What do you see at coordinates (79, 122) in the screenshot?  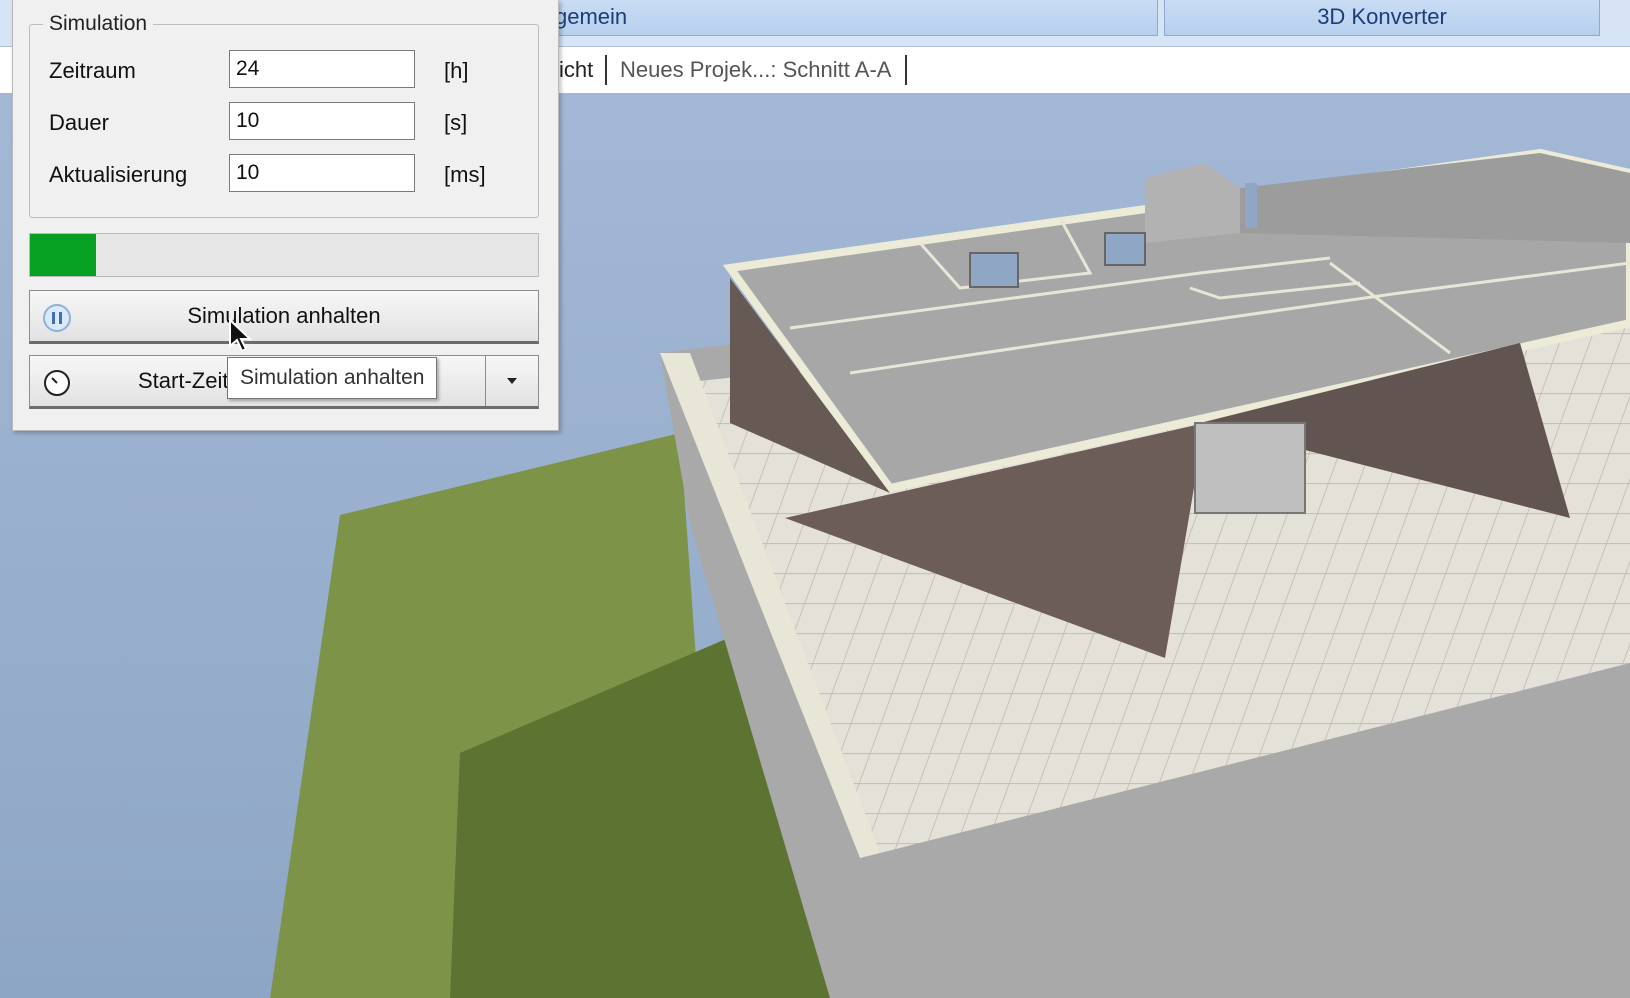 I see `dauer-label: Dauer` at bounding box center [79, 122].